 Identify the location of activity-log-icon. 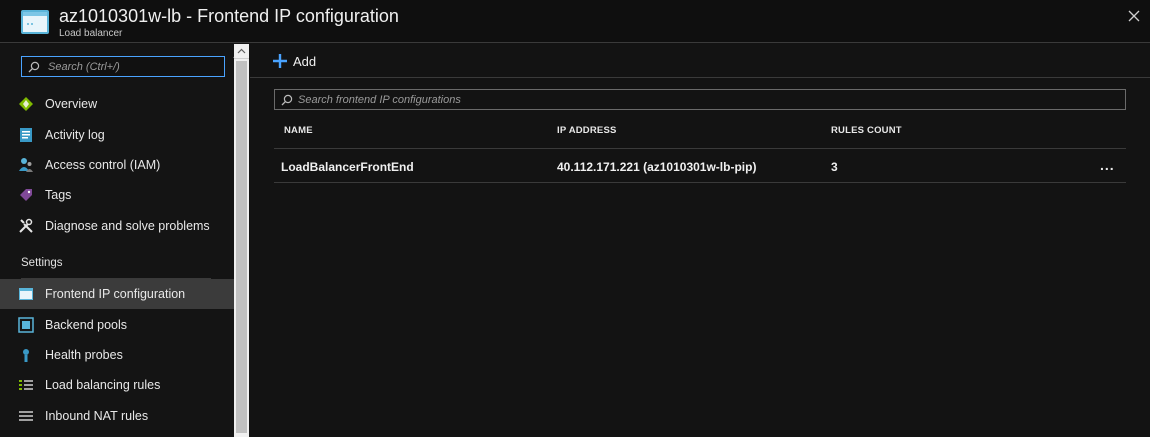
(26, 135).